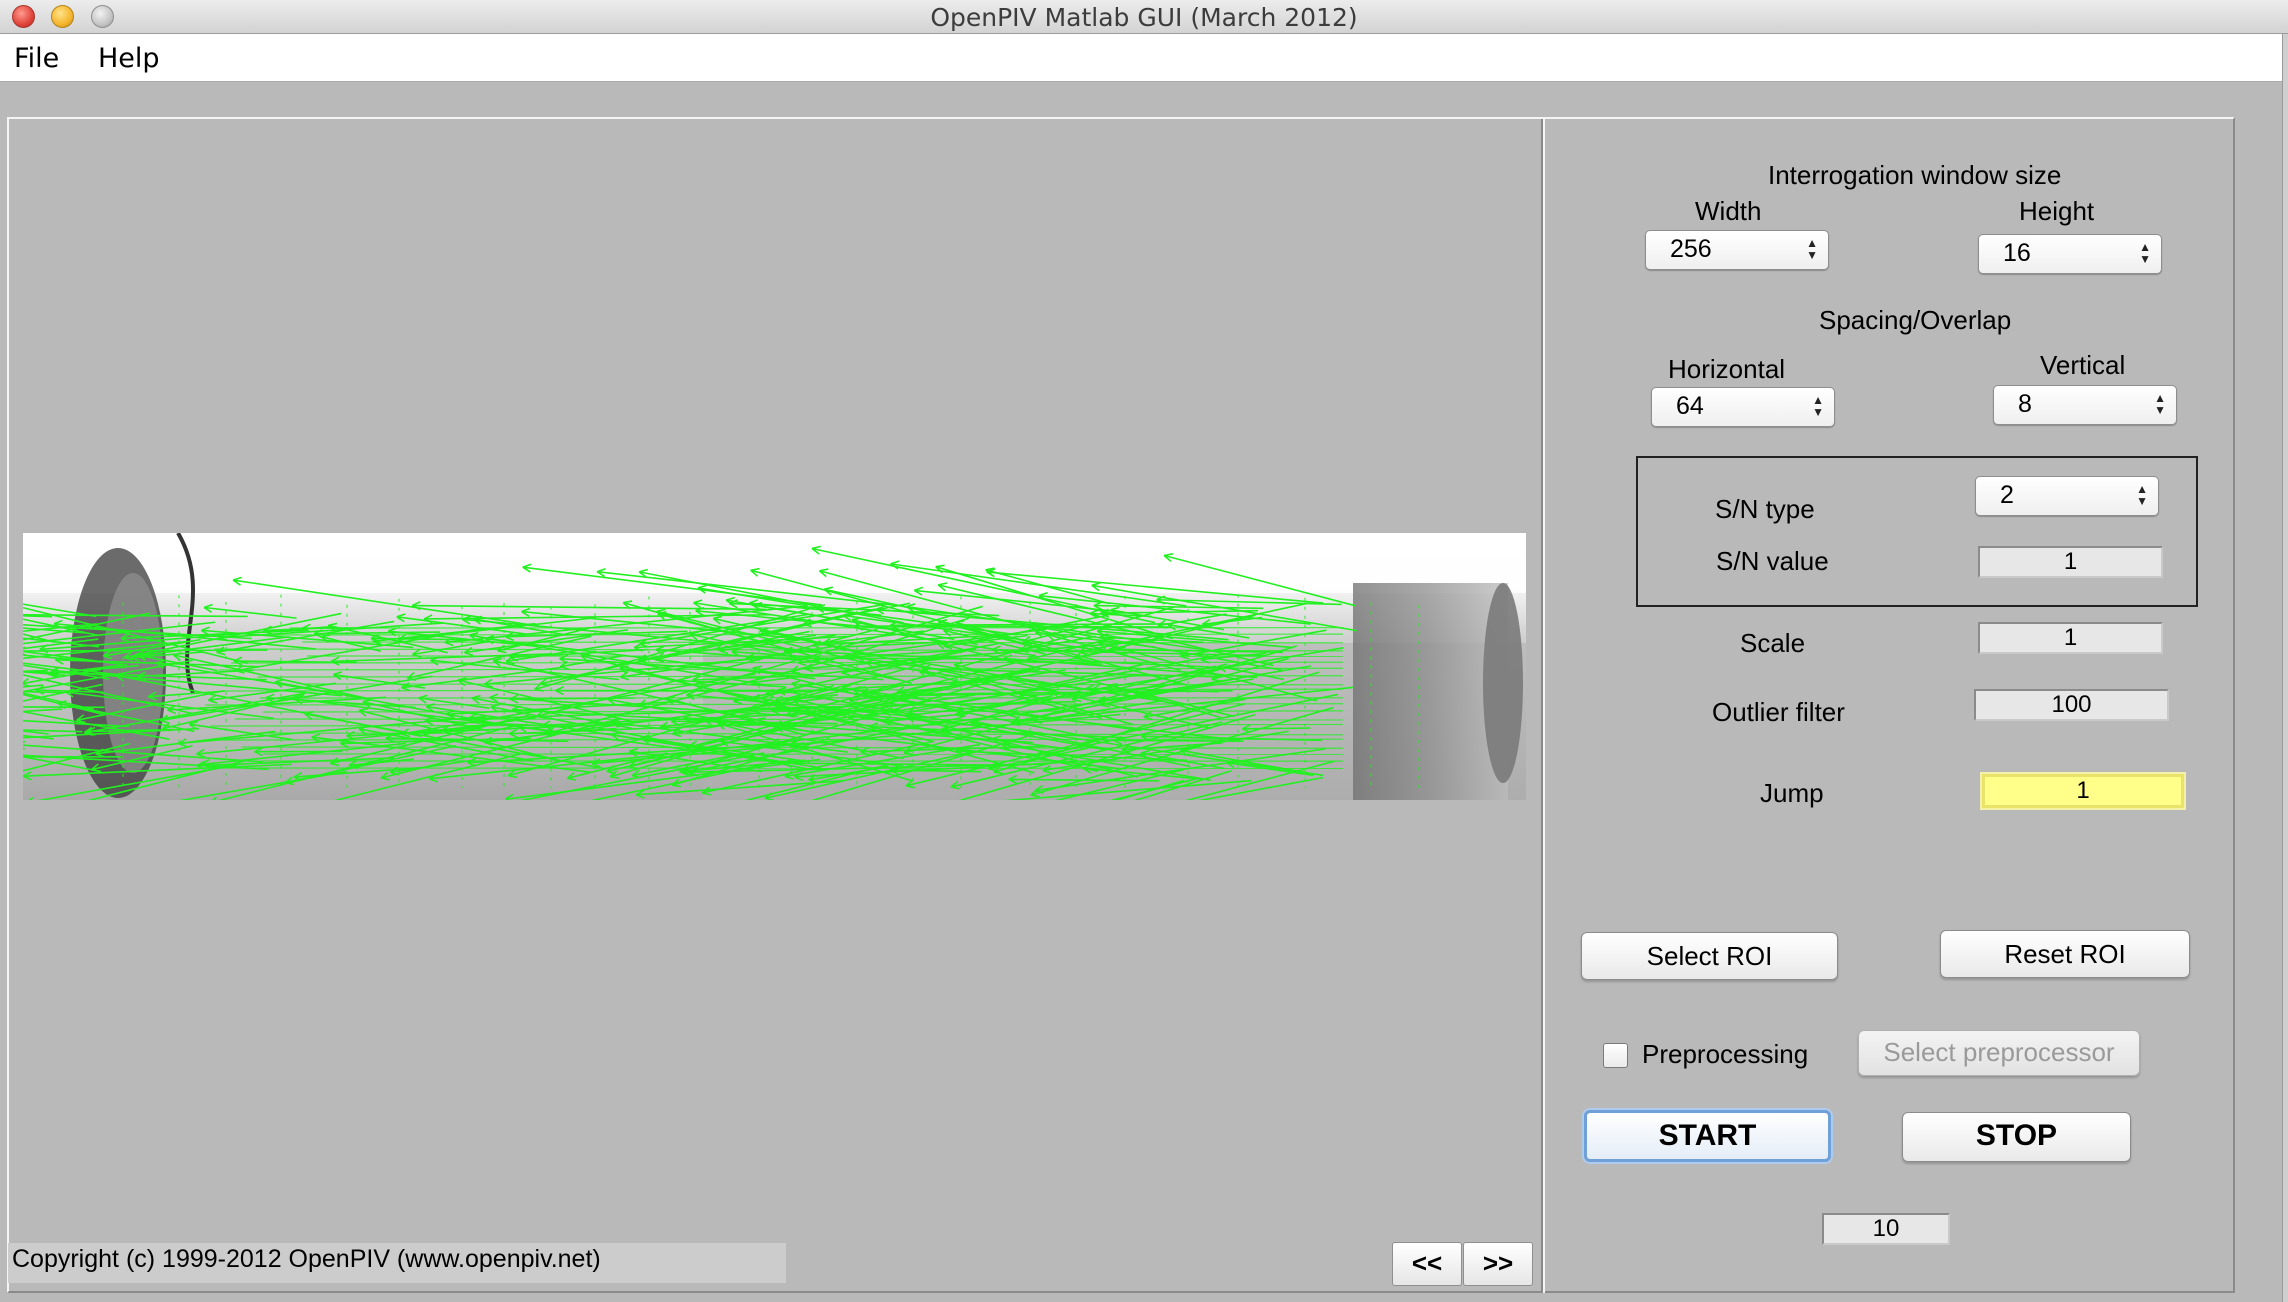 The width and height of the screenshot is (2288, 1302). I want to click on start-button: START, so click(1707, 1136).